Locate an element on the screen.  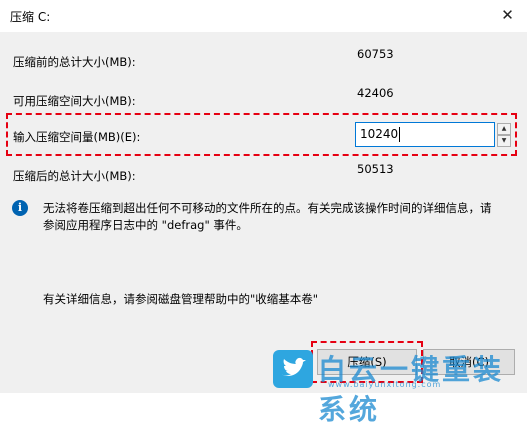
arrow-up-icon: ▲ is located at coordinates (504, 128).